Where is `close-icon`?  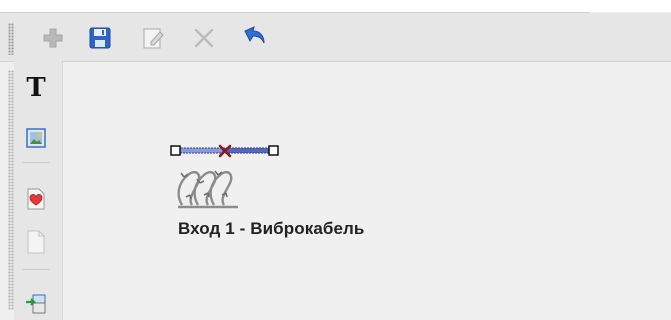
close-icon is located at coordinates (204, 38).